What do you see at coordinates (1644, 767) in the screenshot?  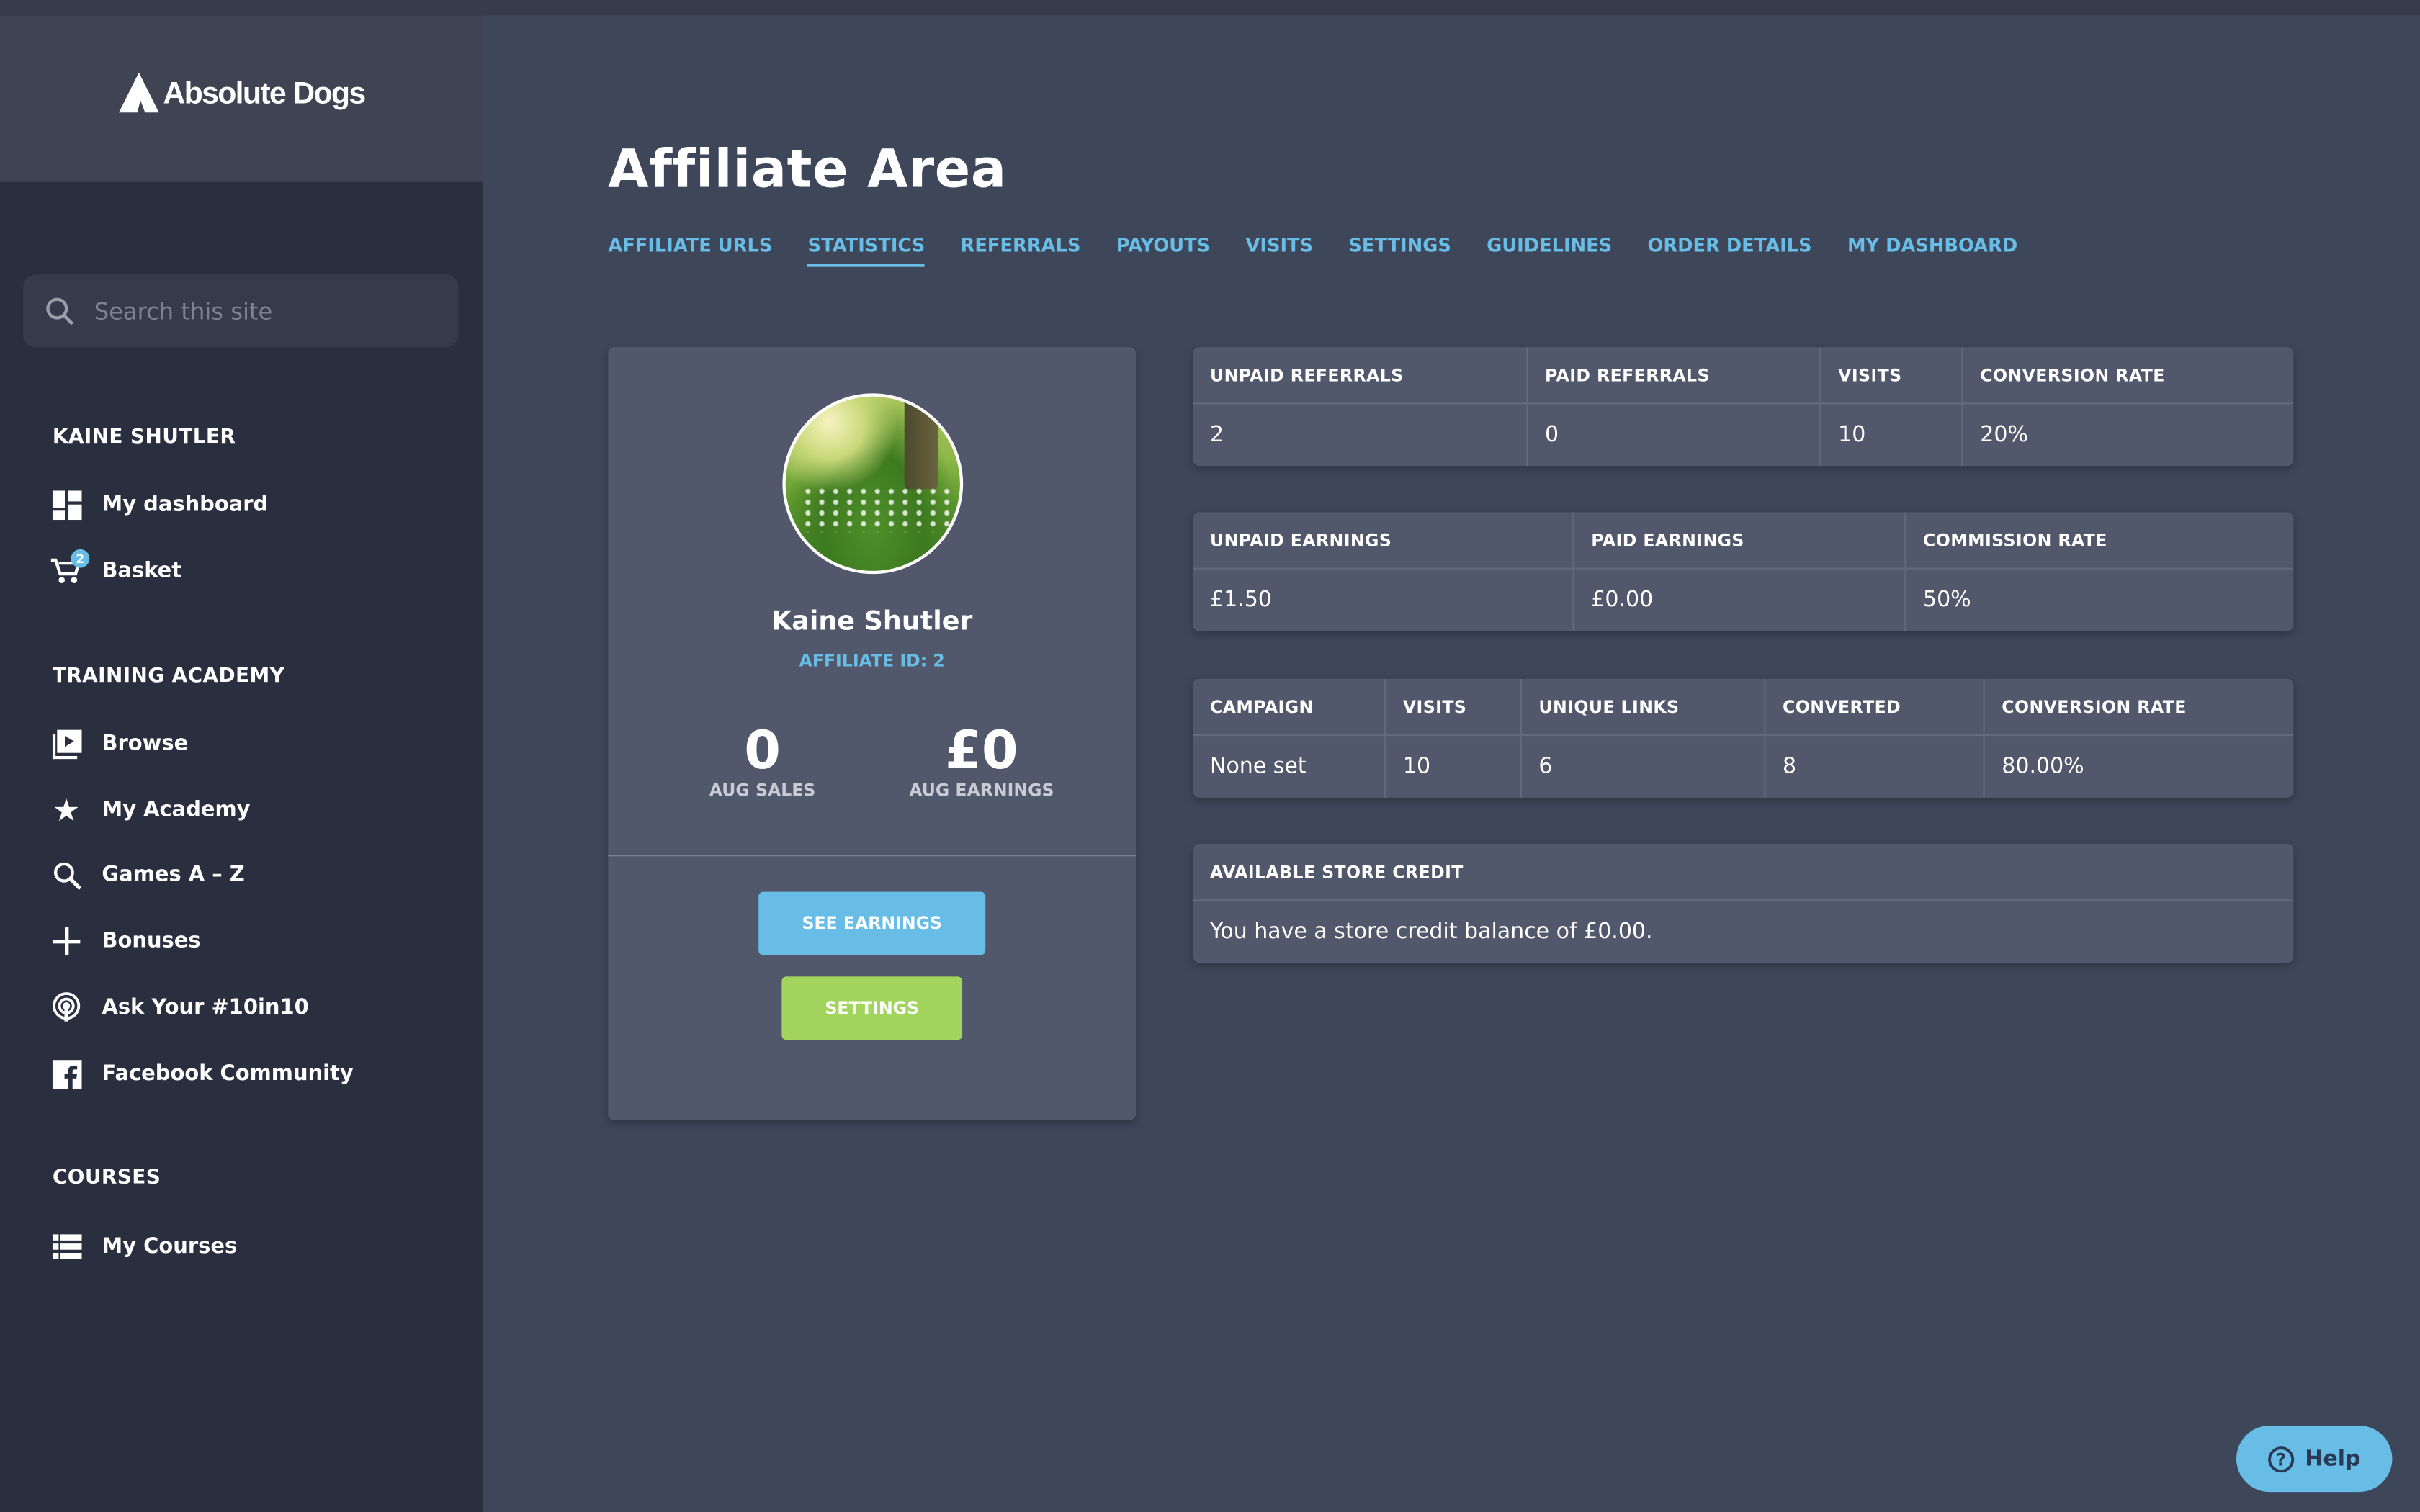 I see `table-cell: 6` at bounding box center [1644, 767].